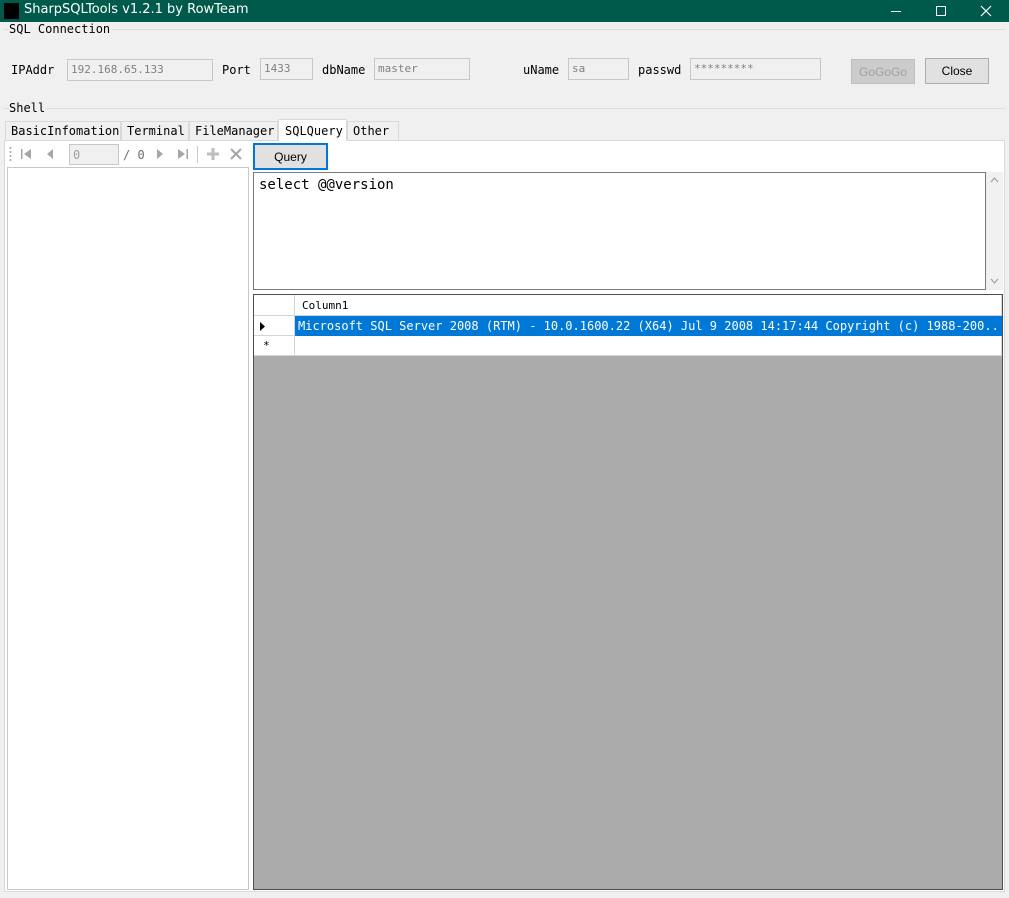  I want to click on move-last-icon, so click(183, 154).